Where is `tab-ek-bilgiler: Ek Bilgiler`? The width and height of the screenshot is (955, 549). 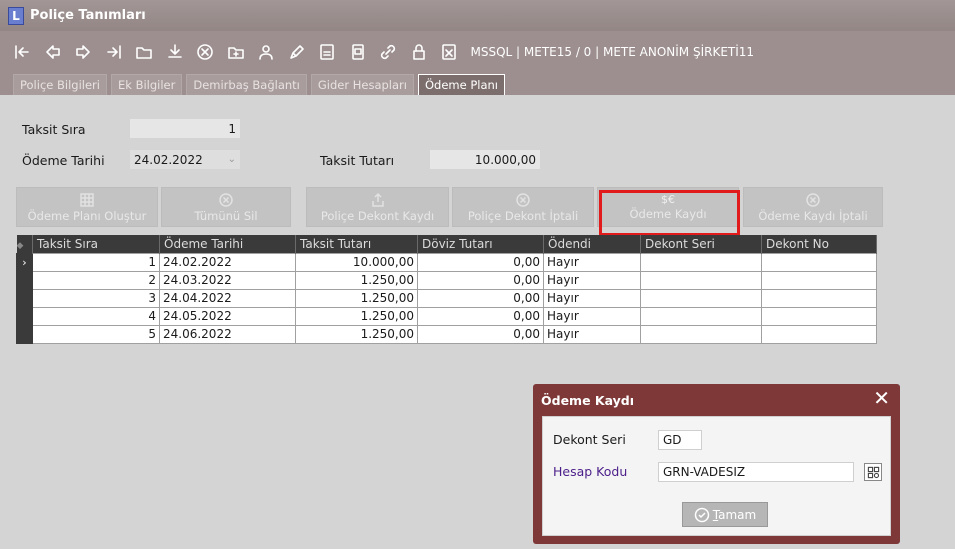 tab-ek-bilgiler: Ek Bilgiler is located at coordinates (146, 84).